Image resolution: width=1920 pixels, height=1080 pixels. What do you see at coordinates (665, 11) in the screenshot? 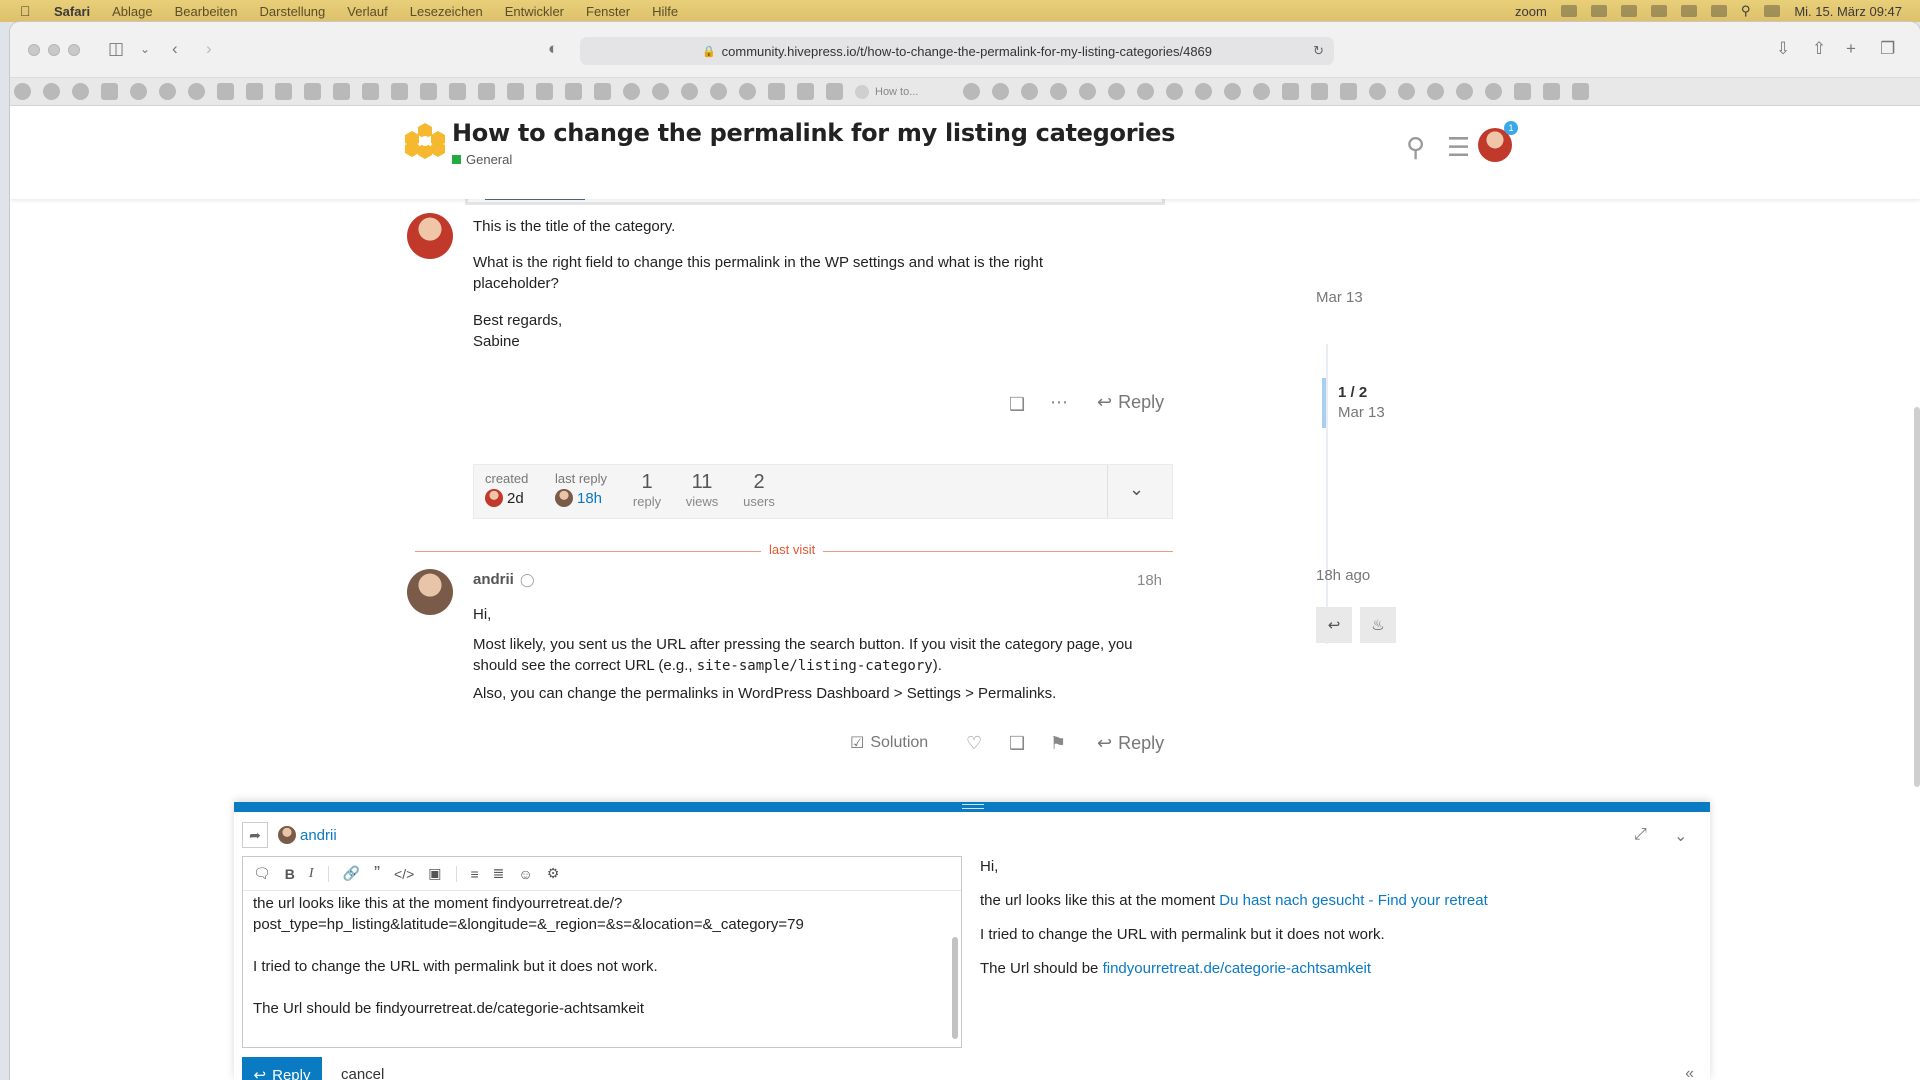
I see `menu-item-help: Hilfe` at bounding box center [665, 11].